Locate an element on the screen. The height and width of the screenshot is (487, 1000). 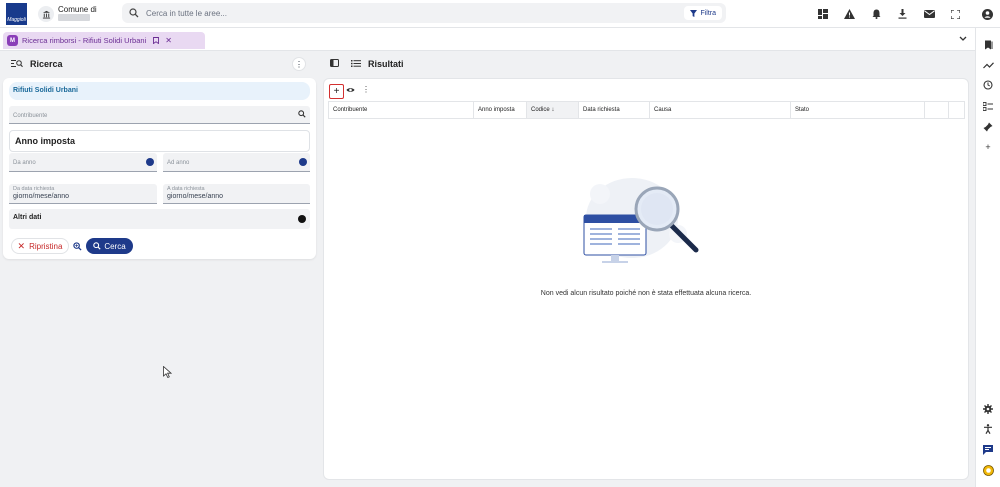
reset-button: ✕ Ripristina is located at coordinates (40, 246).